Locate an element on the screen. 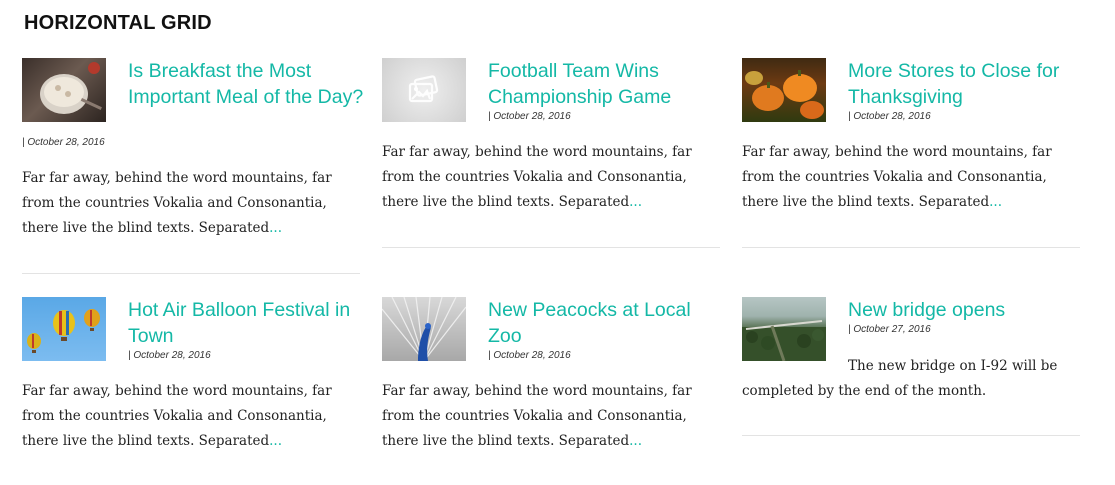  post-title-link: New Peacocks at Local Zoo is located at coordinates (606, 323).